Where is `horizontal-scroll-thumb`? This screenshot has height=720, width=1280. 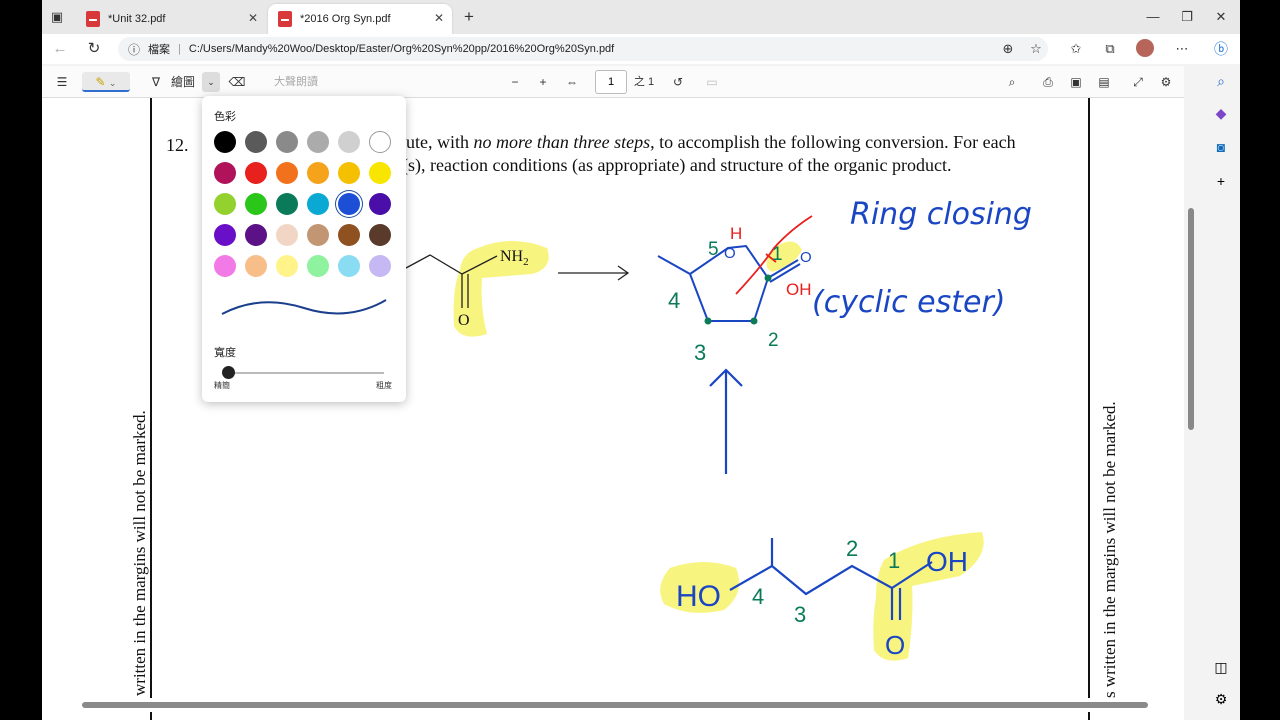 horizontal-scroll-thumb is located at coordinates (615, 705).